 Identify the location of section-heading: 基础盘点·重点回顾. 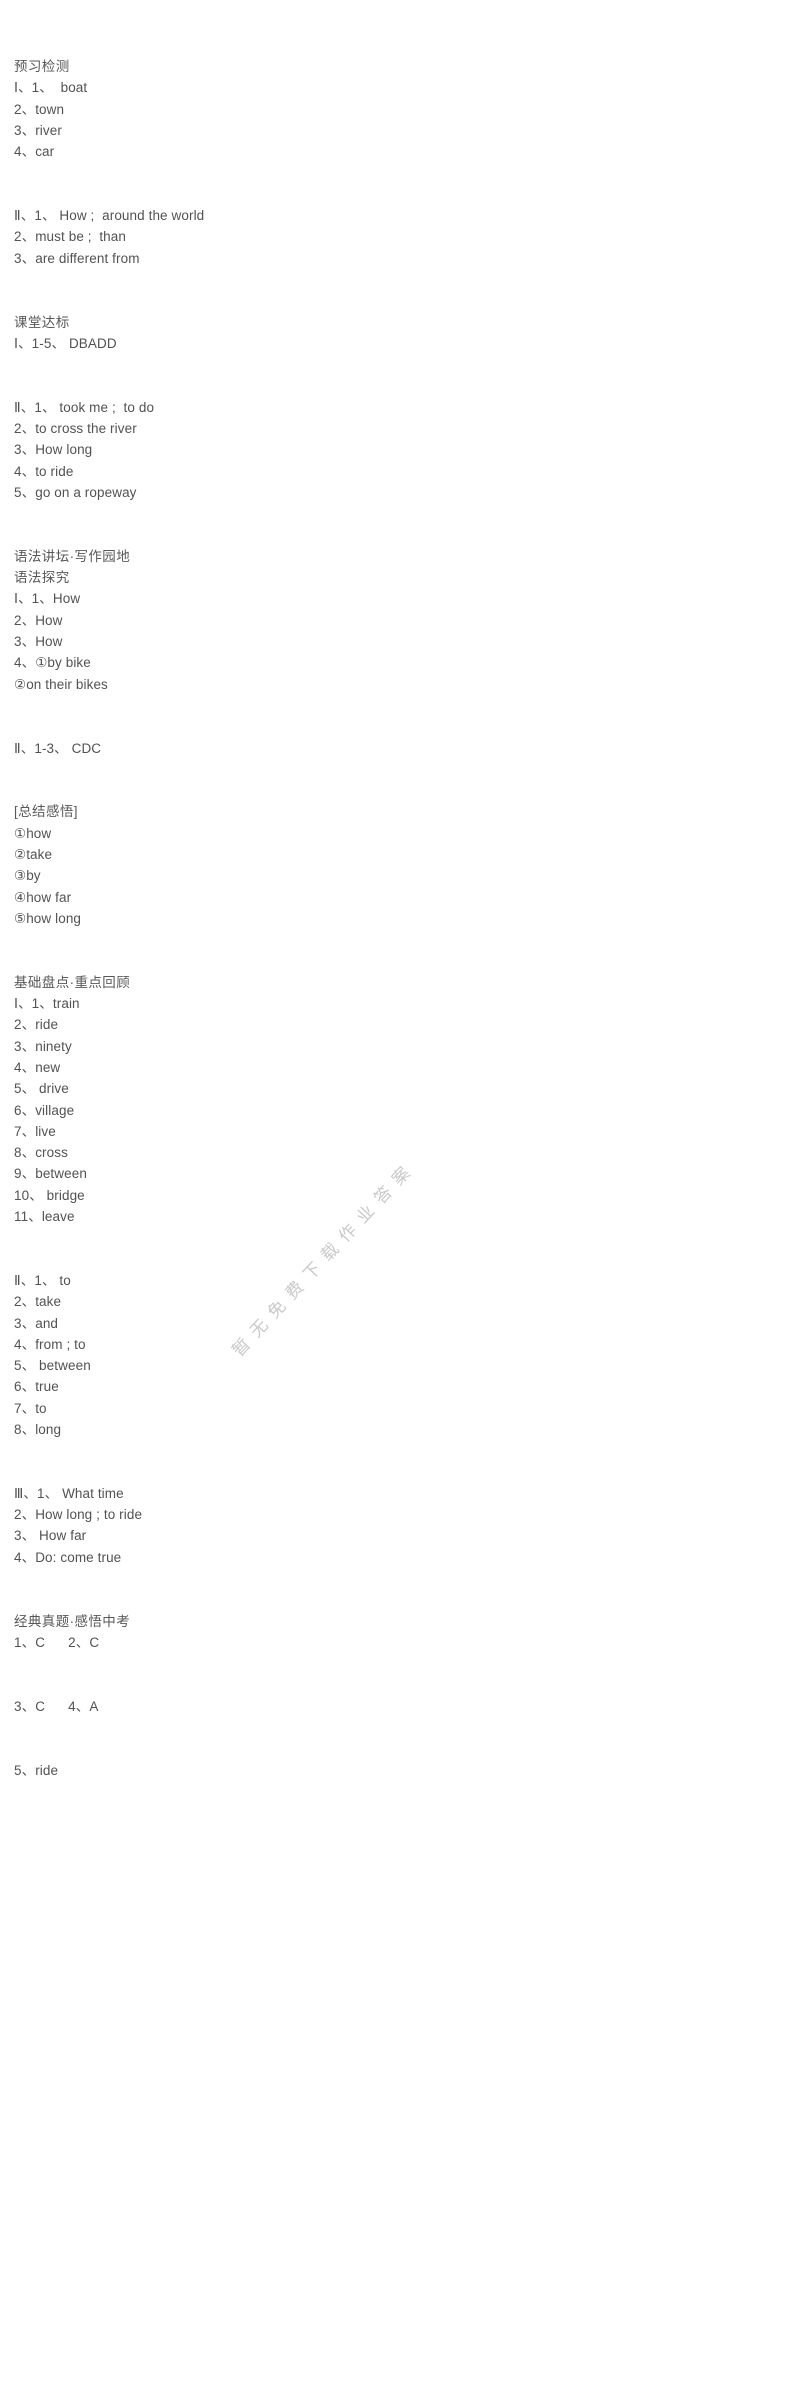
(72, 982).